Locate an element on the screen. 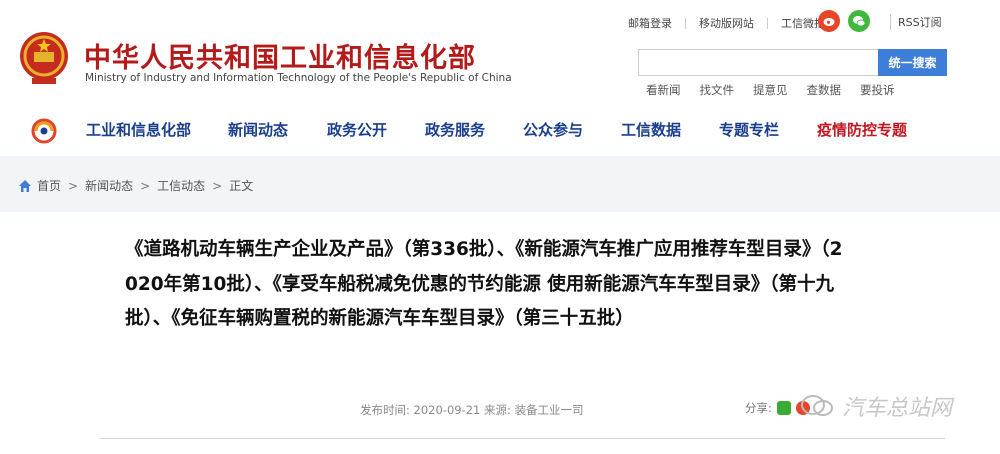  nav-item-data: 工信数据 is located at coordinates (651, 129).